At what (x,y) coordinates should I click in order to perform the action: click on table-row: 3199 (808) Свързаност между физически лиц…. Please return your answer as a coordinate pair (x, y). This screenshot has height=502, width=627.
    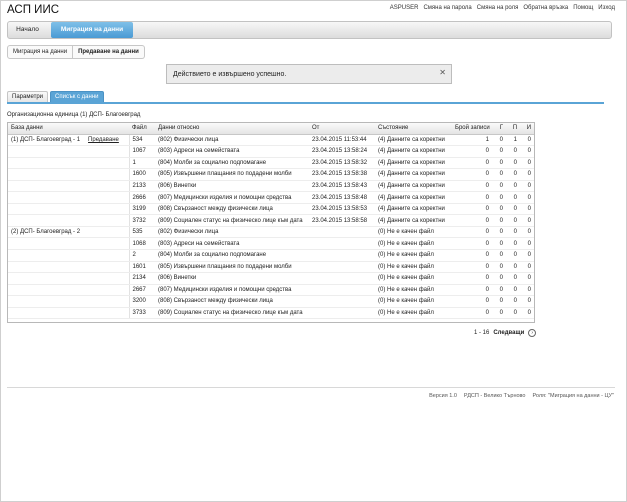
    Looking at the image, I should click on (271, 209).